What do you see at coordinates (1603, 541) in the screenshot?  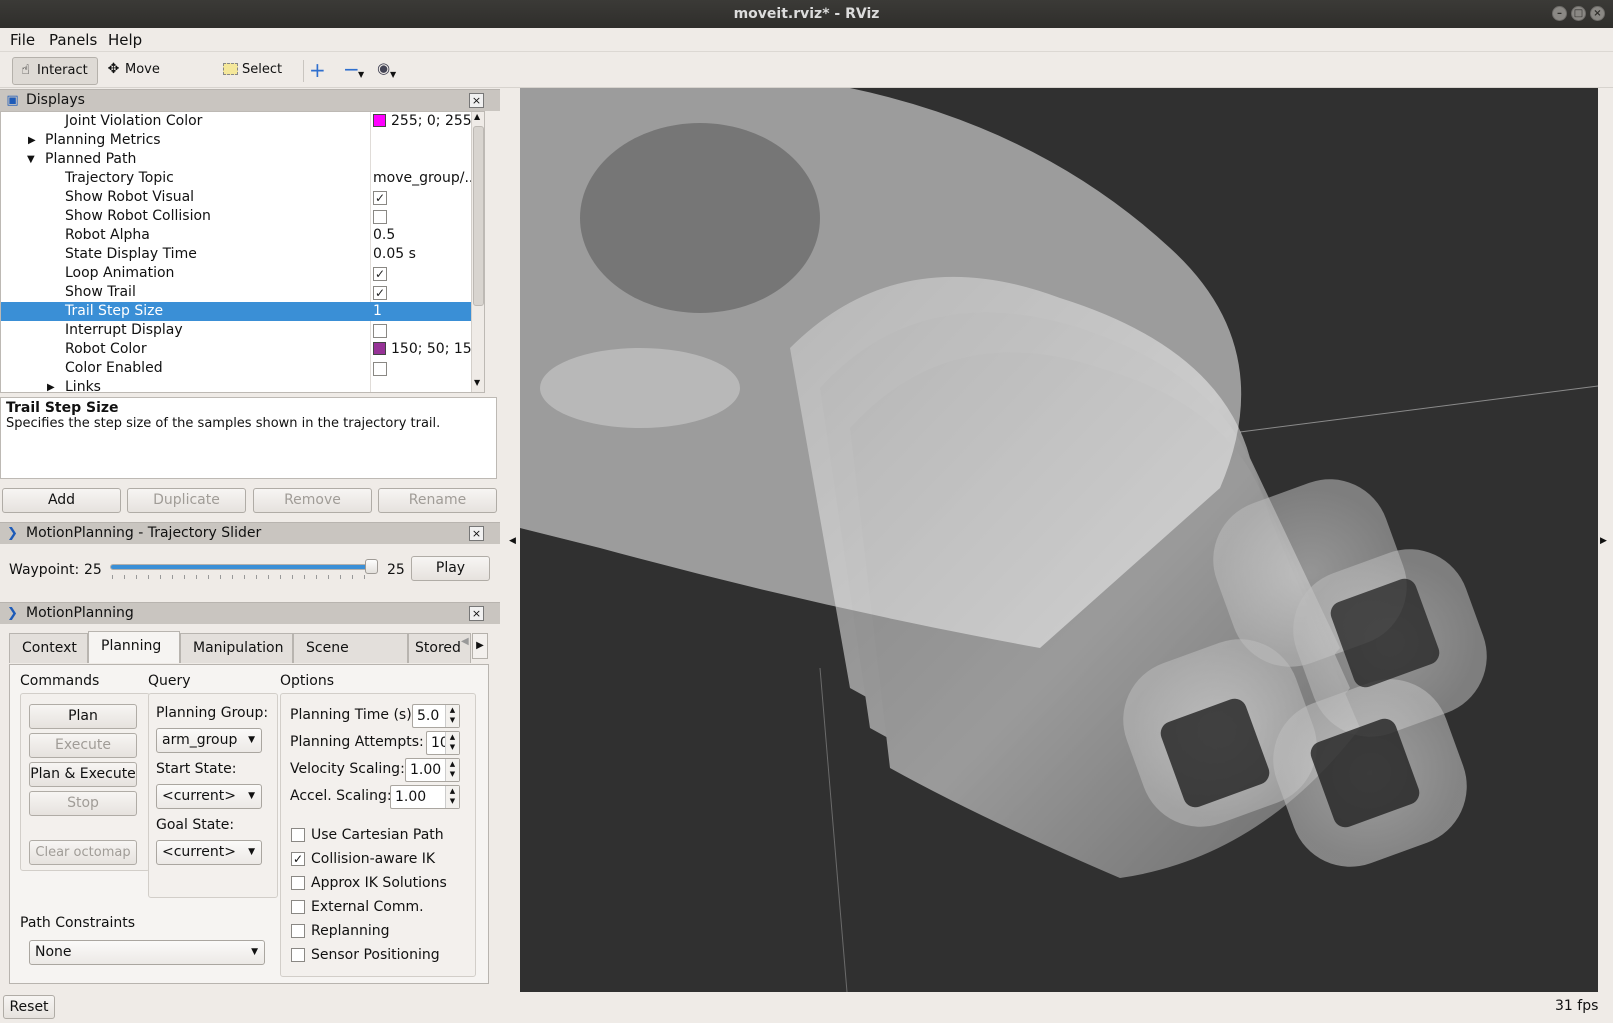 I see `collapse-right-dock-icon: ▶` at bounding box center [1603, 541].